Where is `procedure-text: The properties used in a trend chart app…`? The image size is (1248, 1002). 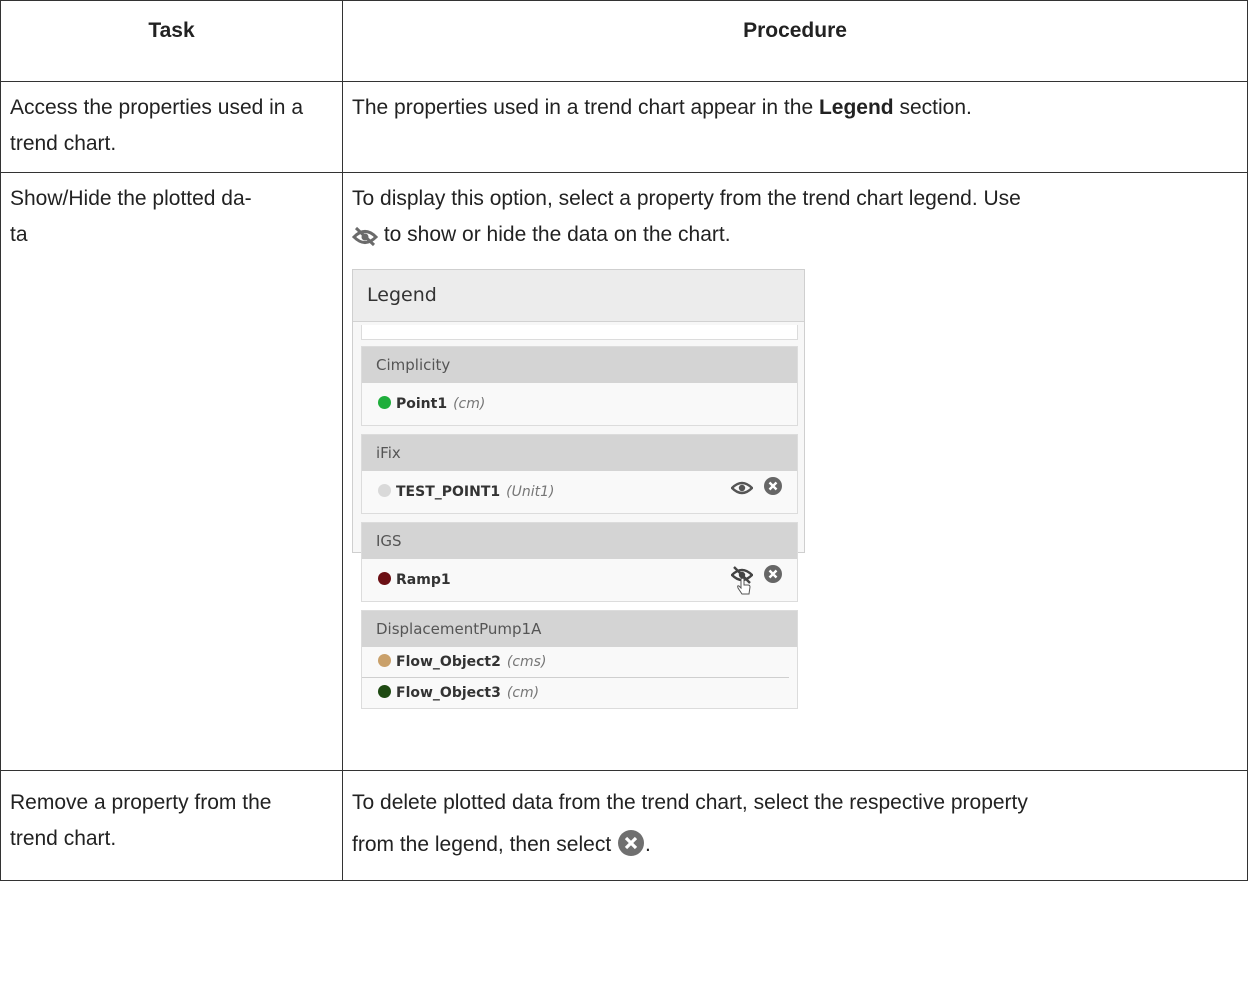 procedure-text: The properties used in a trend chart app… is located at coordinates (585, 107).